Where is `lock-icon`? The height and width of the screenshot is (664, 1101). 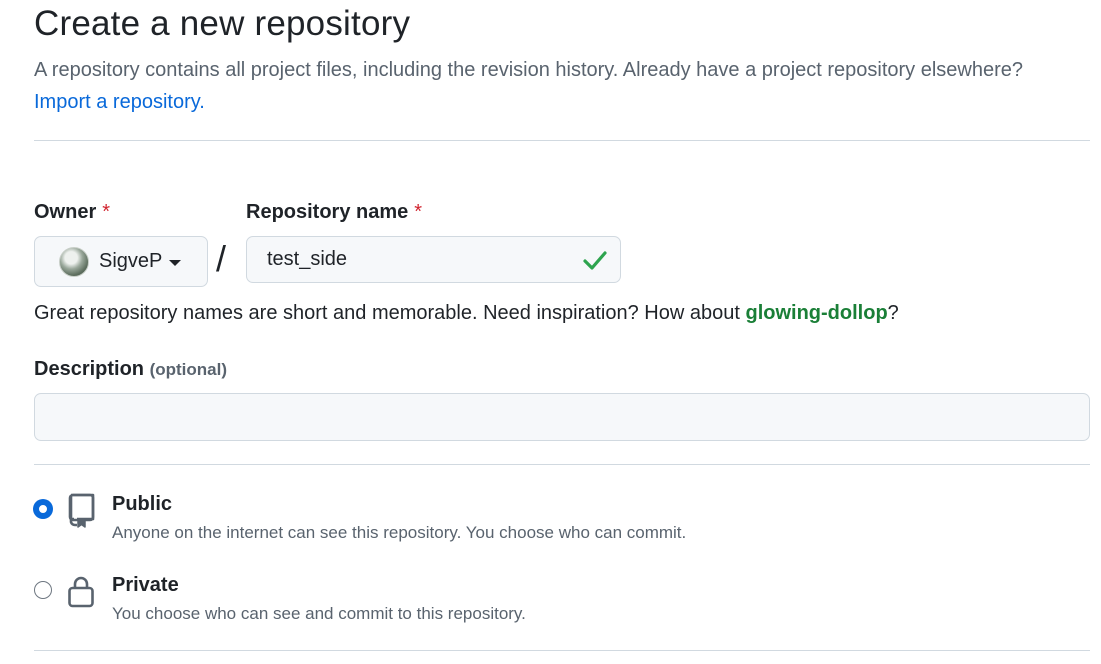
lock-icon is located at coordinates (81, 592).